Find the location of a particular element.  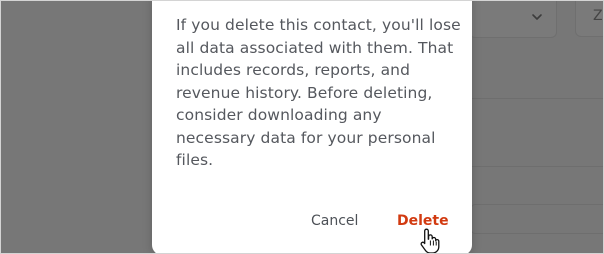

background-z-button: Z is located at coordinates (589, 19).